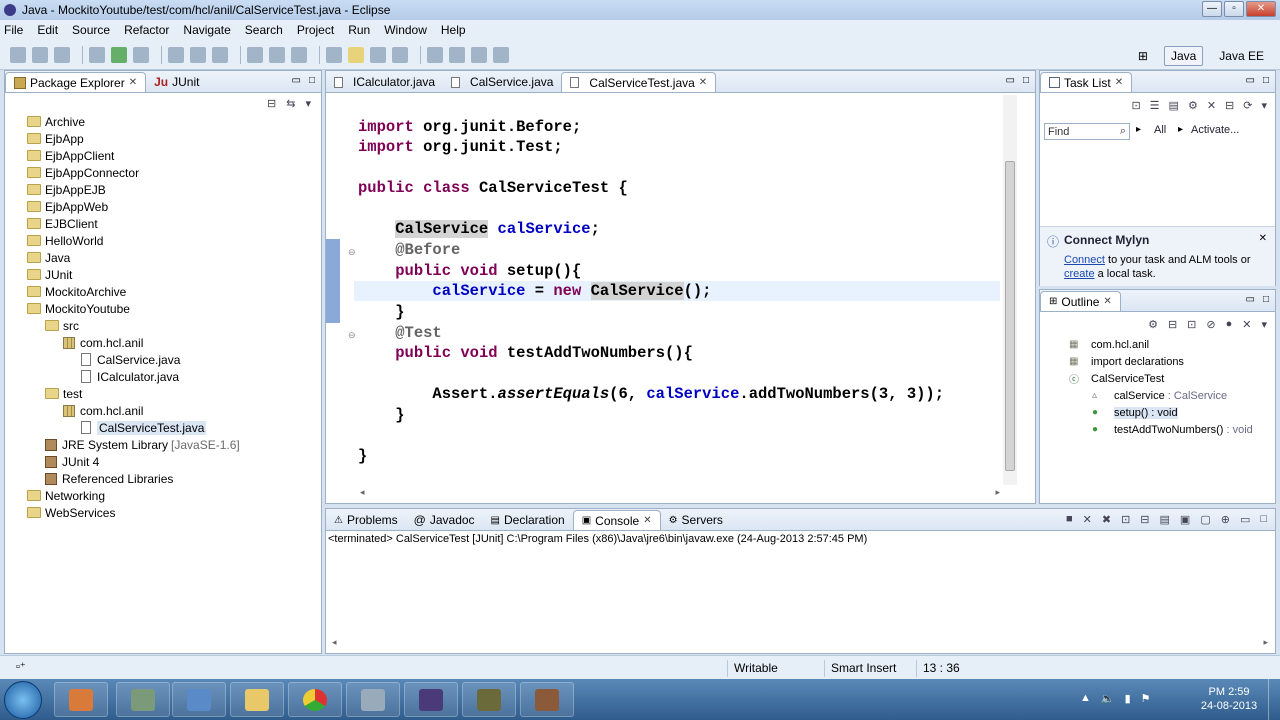 The width and height of the screenshot is (1280, 720). What do you see at coordinates (163, 274) in the screenshot?
I see `tree-item: JUnit` at bounding box center [163, 274].